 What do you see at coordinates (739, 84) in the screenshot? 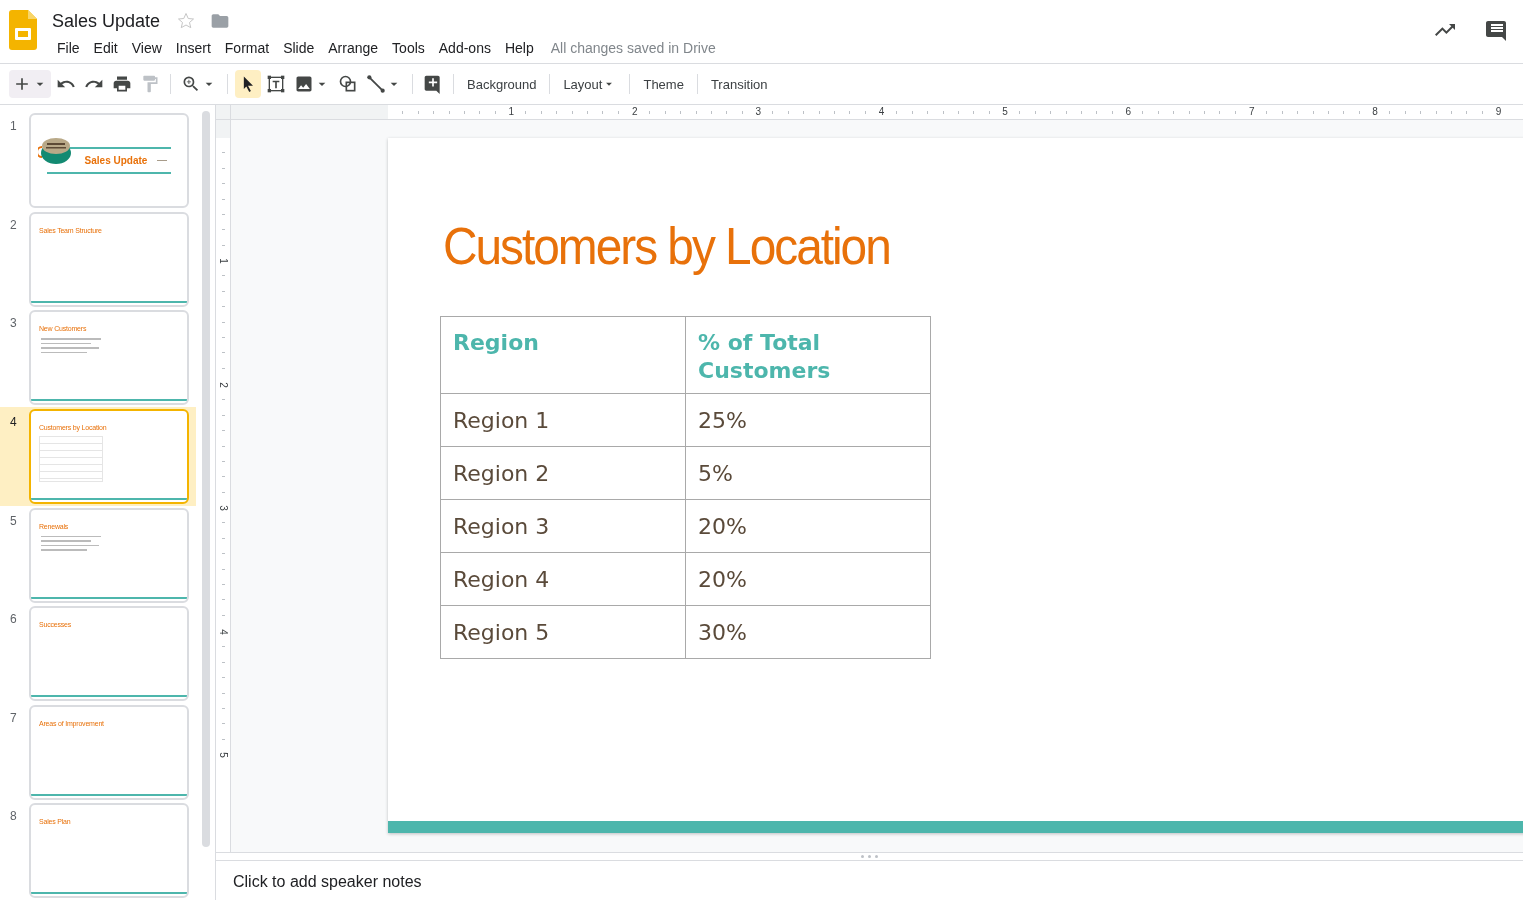
I see `toolbar-button: Transition` at bounding box center [739, 84].